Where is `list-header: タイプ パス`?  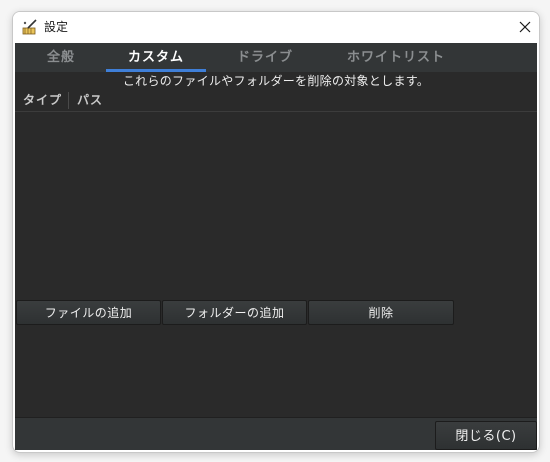
list-header: タイプ パス is located at coordinates (276, 101).